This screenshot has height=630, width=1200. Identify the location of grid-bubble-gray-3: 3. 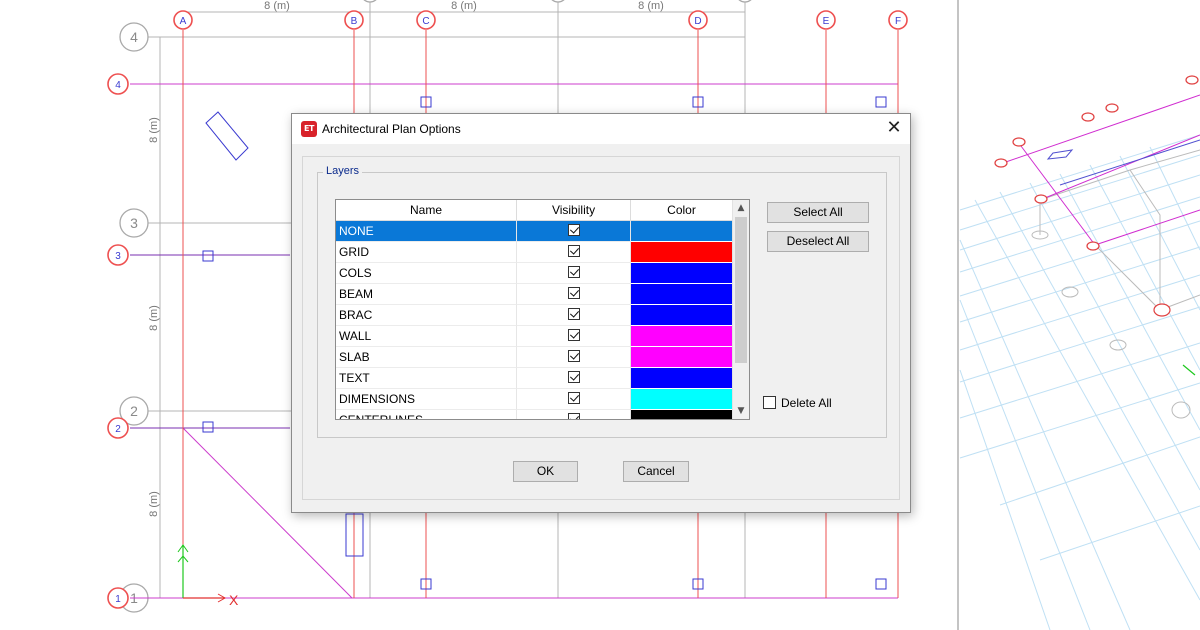
(134, 223).